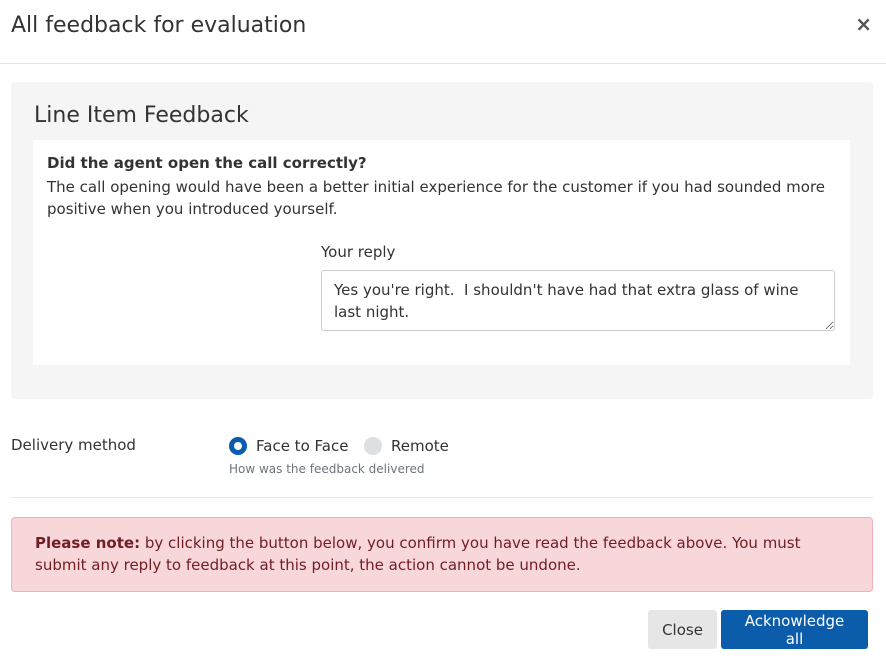 The height and width of the screenshot is (664, 886). I want to click on radio-label-remote: Remote, so click(420, 446).